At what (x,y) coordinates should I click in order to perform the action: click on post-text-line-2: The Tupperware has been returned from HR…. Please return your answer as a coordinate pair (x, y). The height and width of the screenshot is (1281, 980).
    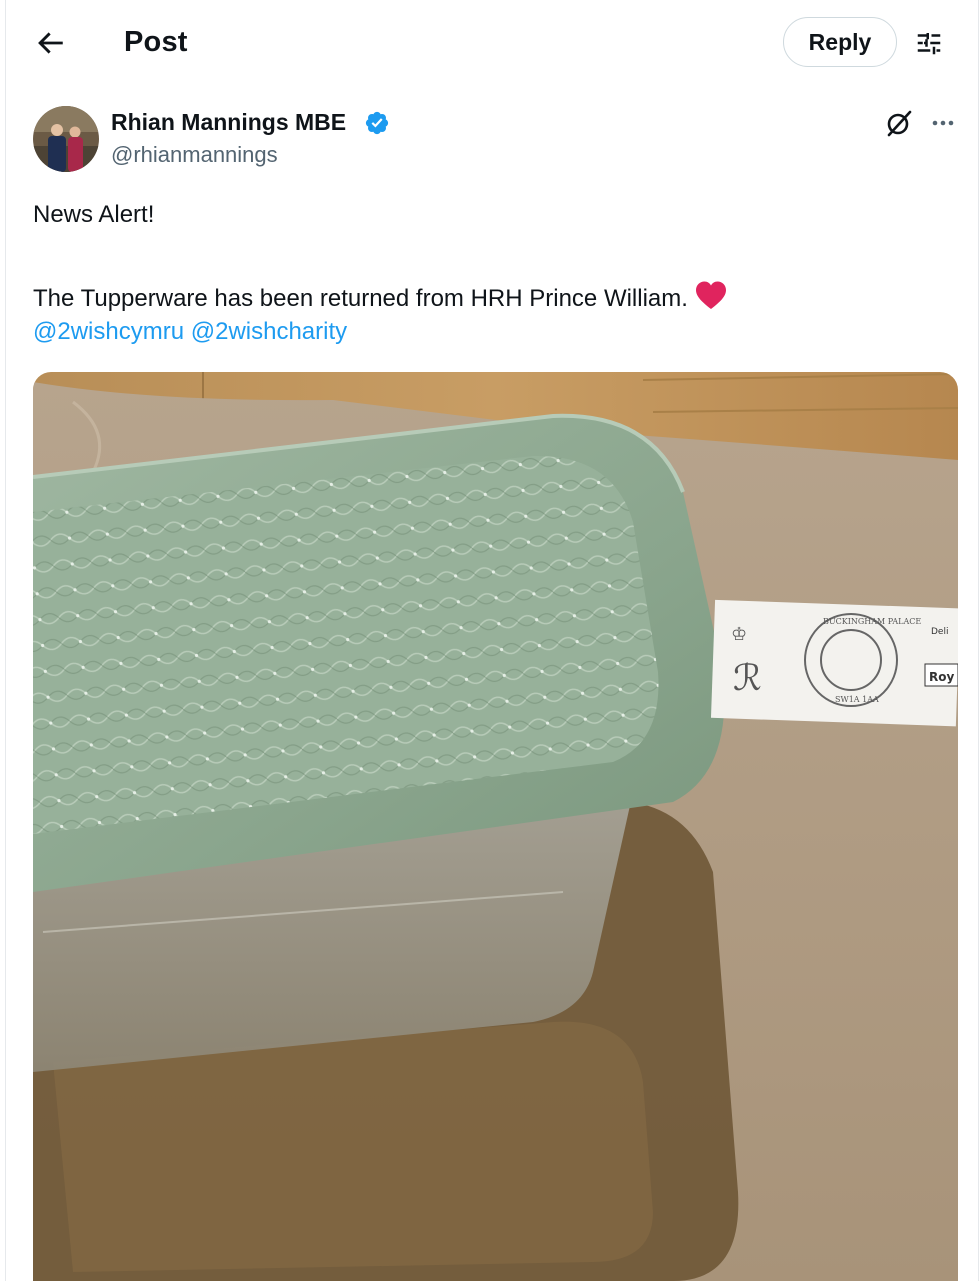
    Looking at the image, I should click on (380, 296).